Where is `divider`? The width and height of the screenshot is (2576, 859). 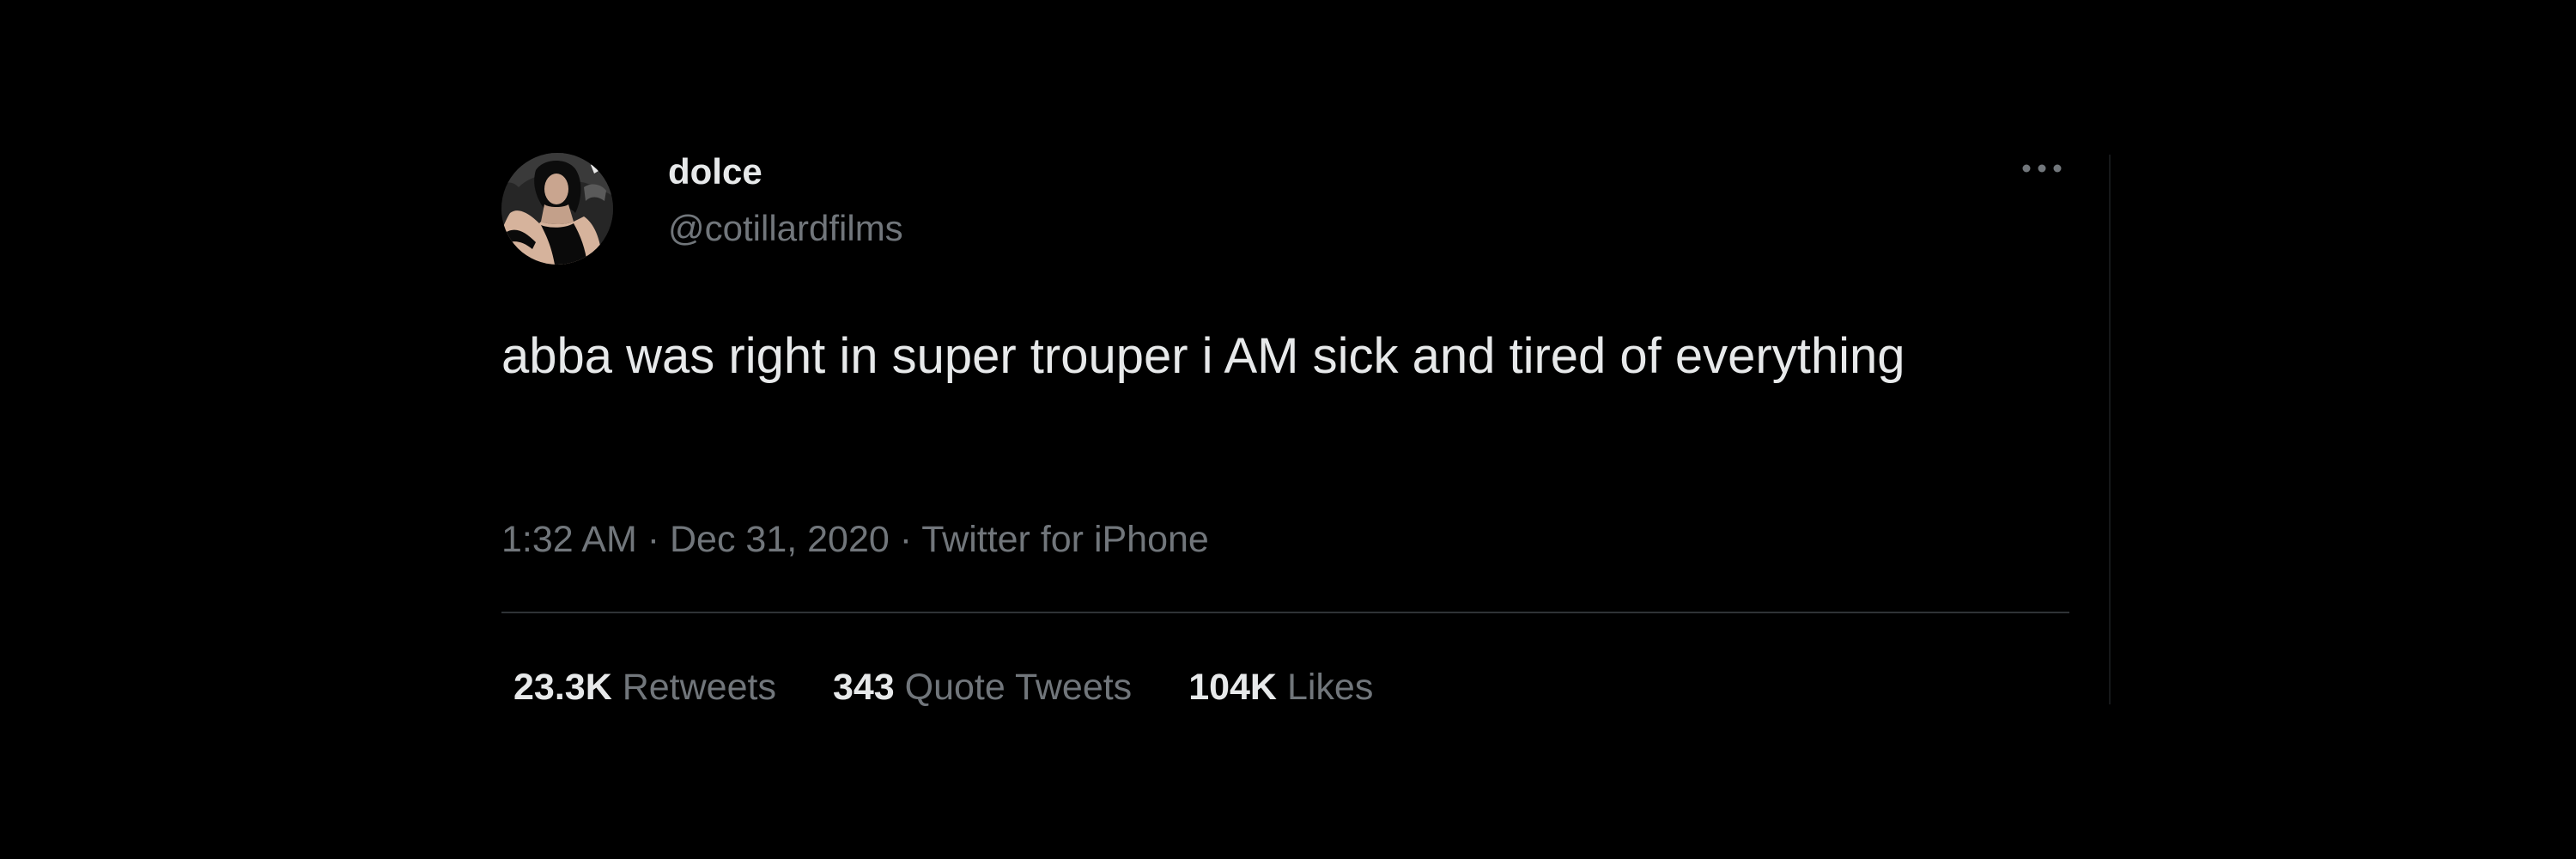
divider is located at coordinates (1285, 613).